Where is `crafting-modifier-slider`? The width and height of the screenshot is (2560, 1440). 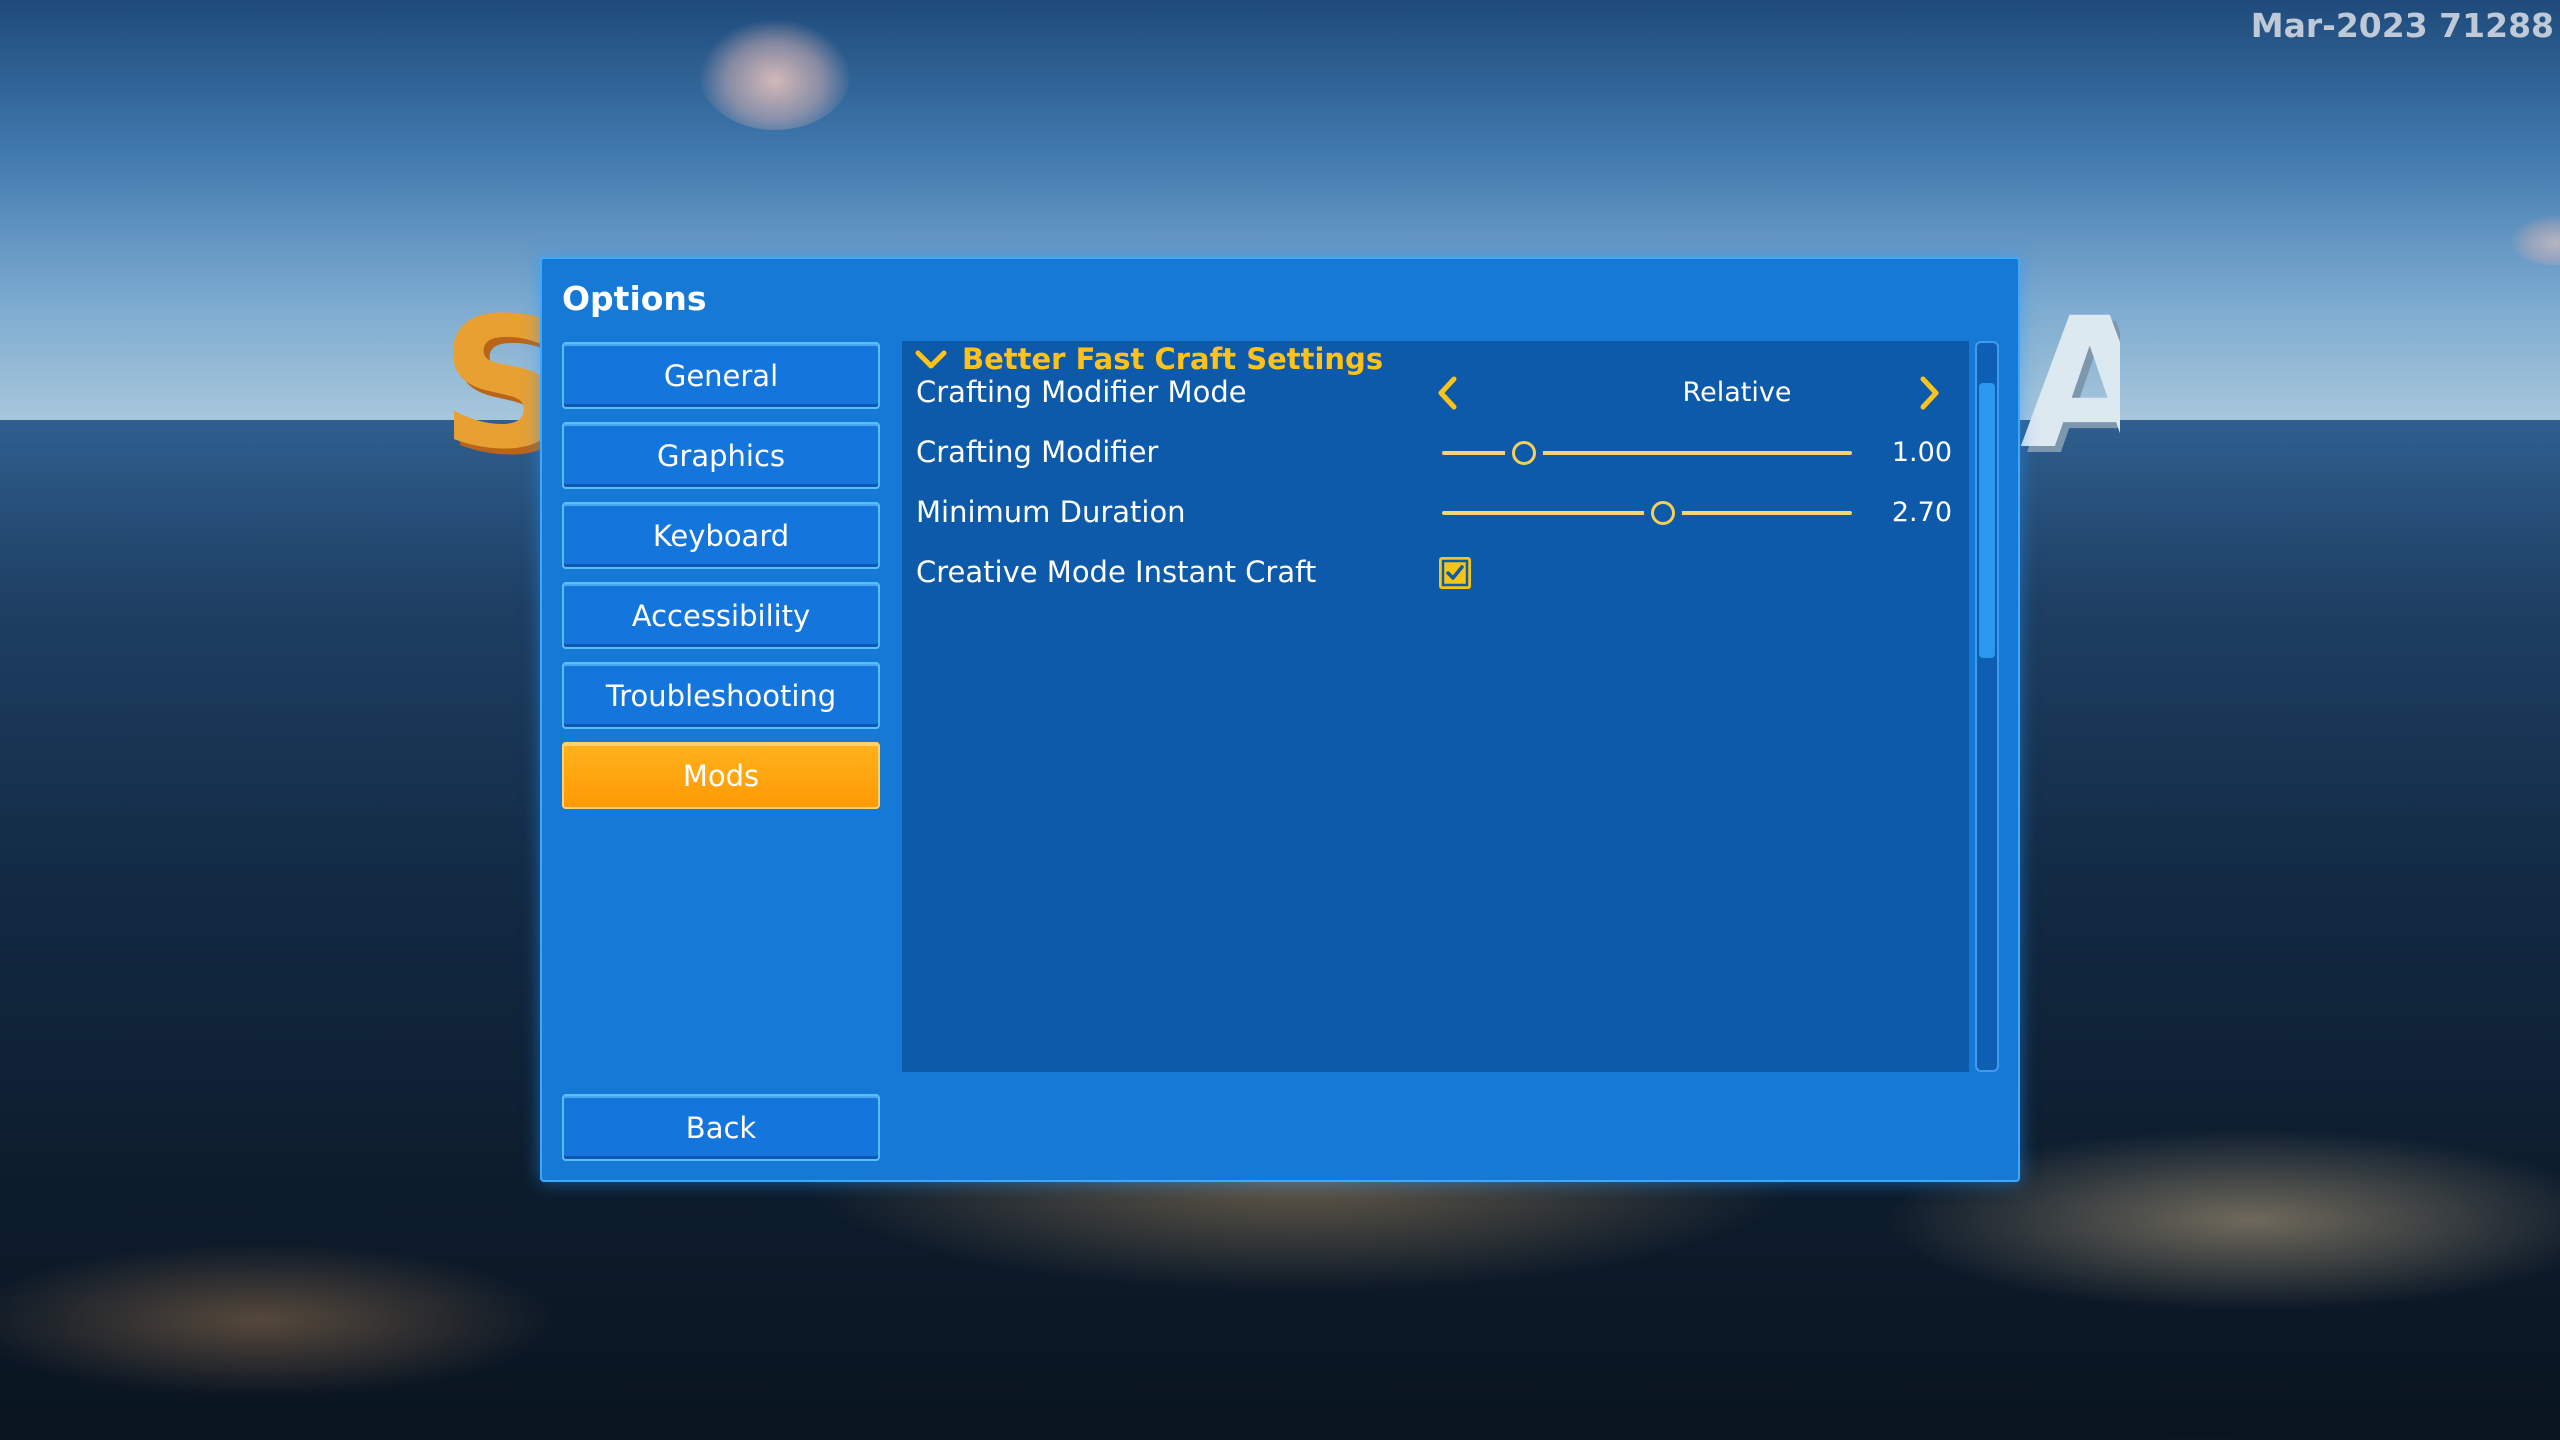 crafting-modifier-slider is located at coordinates (1647, 453).